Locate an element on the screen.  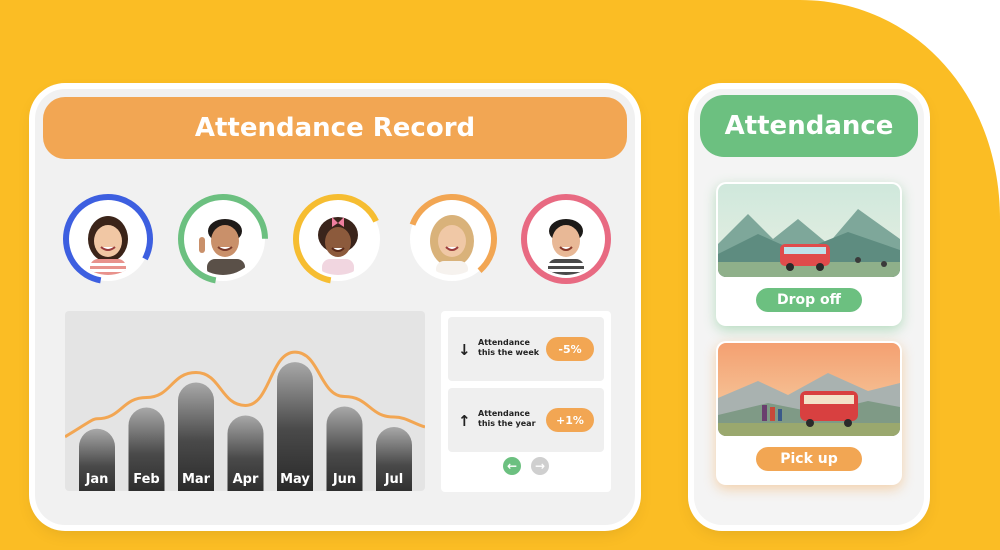
page-title: Attendance Record is located at coordinates (335, 128).